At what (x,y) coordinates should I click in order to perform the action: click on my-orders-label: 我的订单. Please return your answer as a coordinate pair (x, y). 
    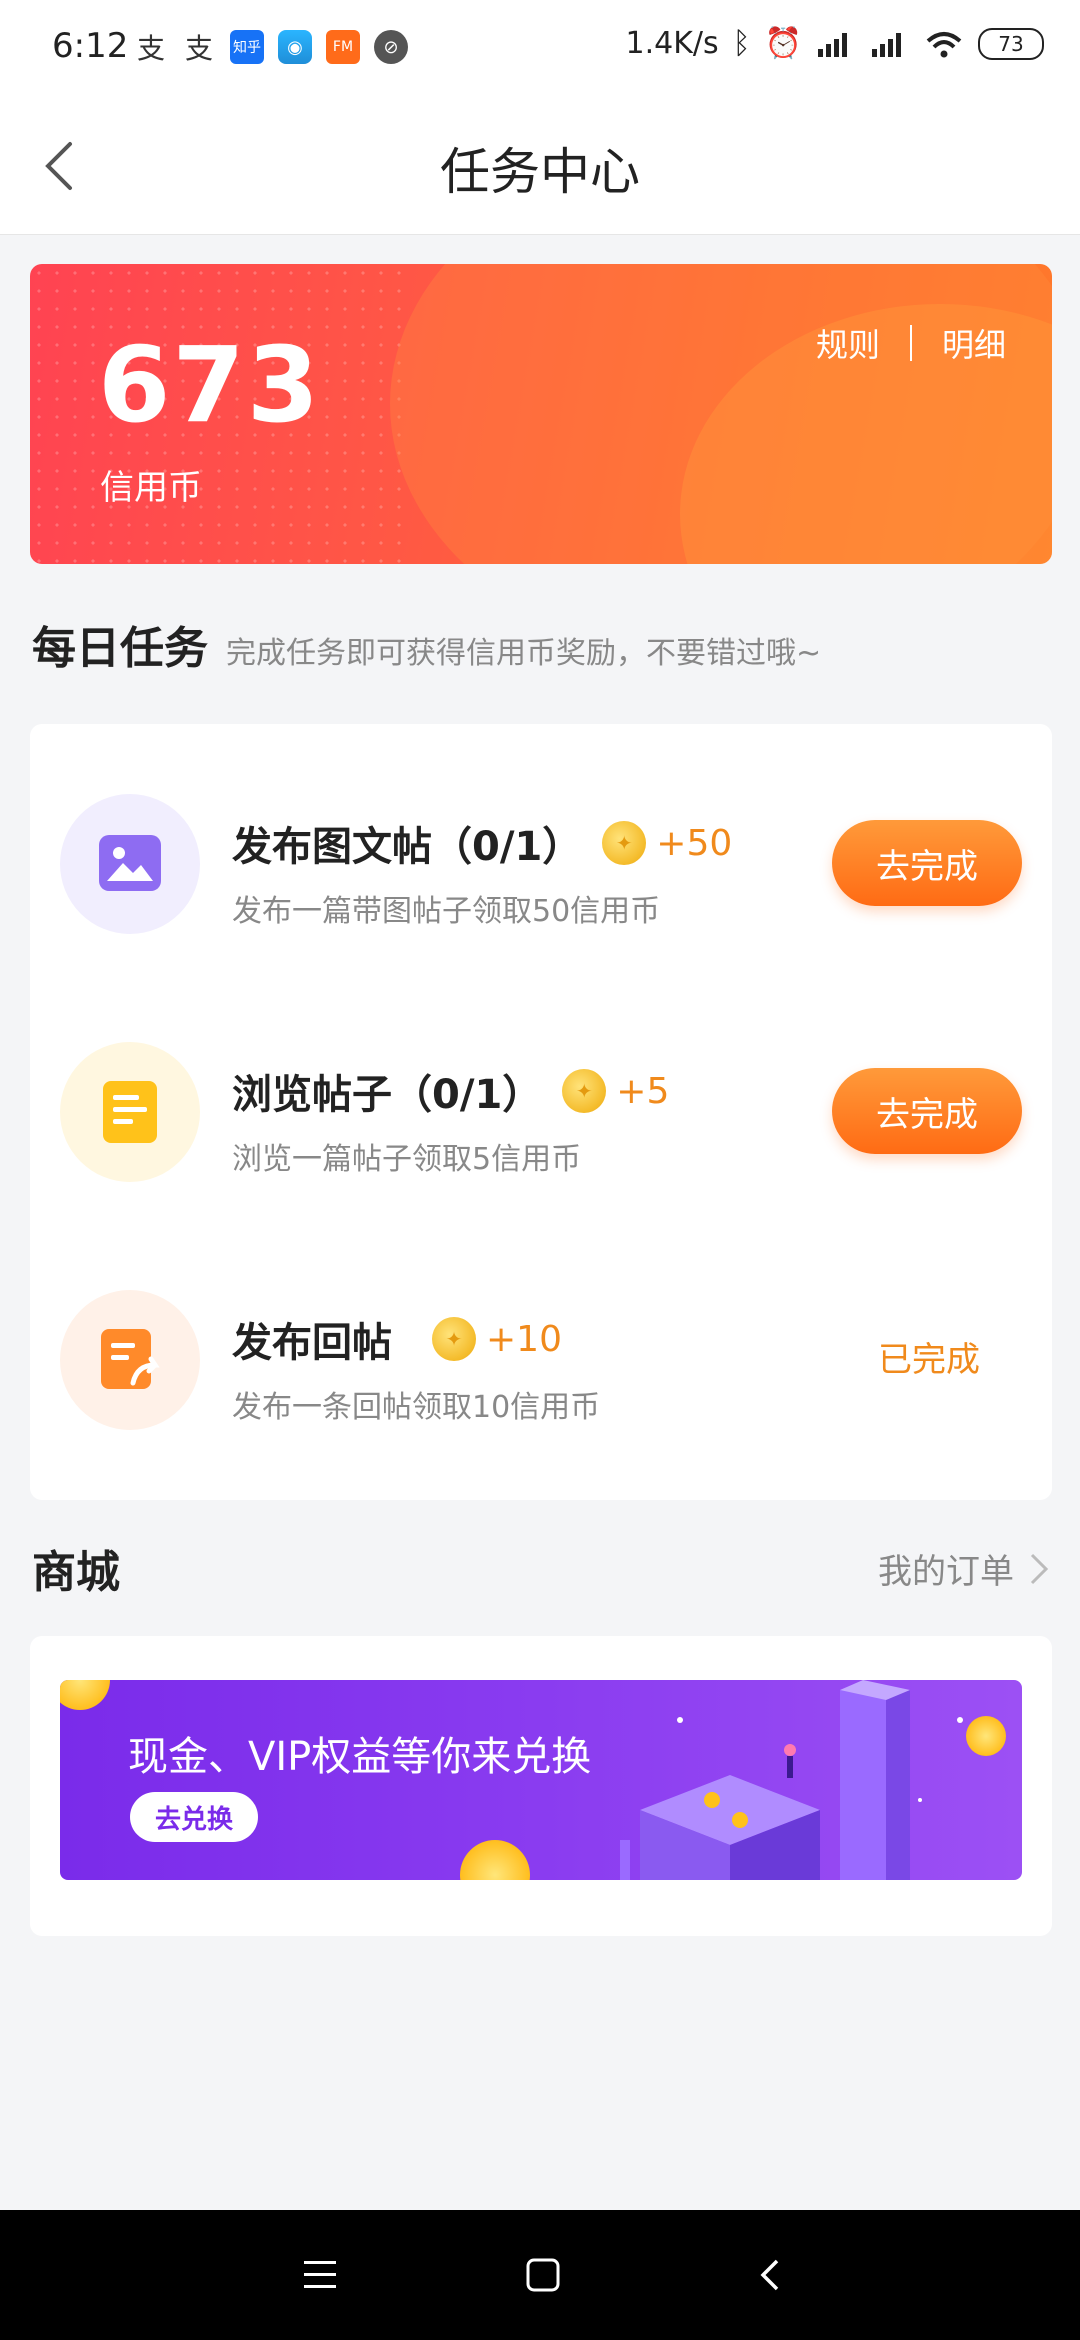
    Looking at the image, I should click on (946, 1572).